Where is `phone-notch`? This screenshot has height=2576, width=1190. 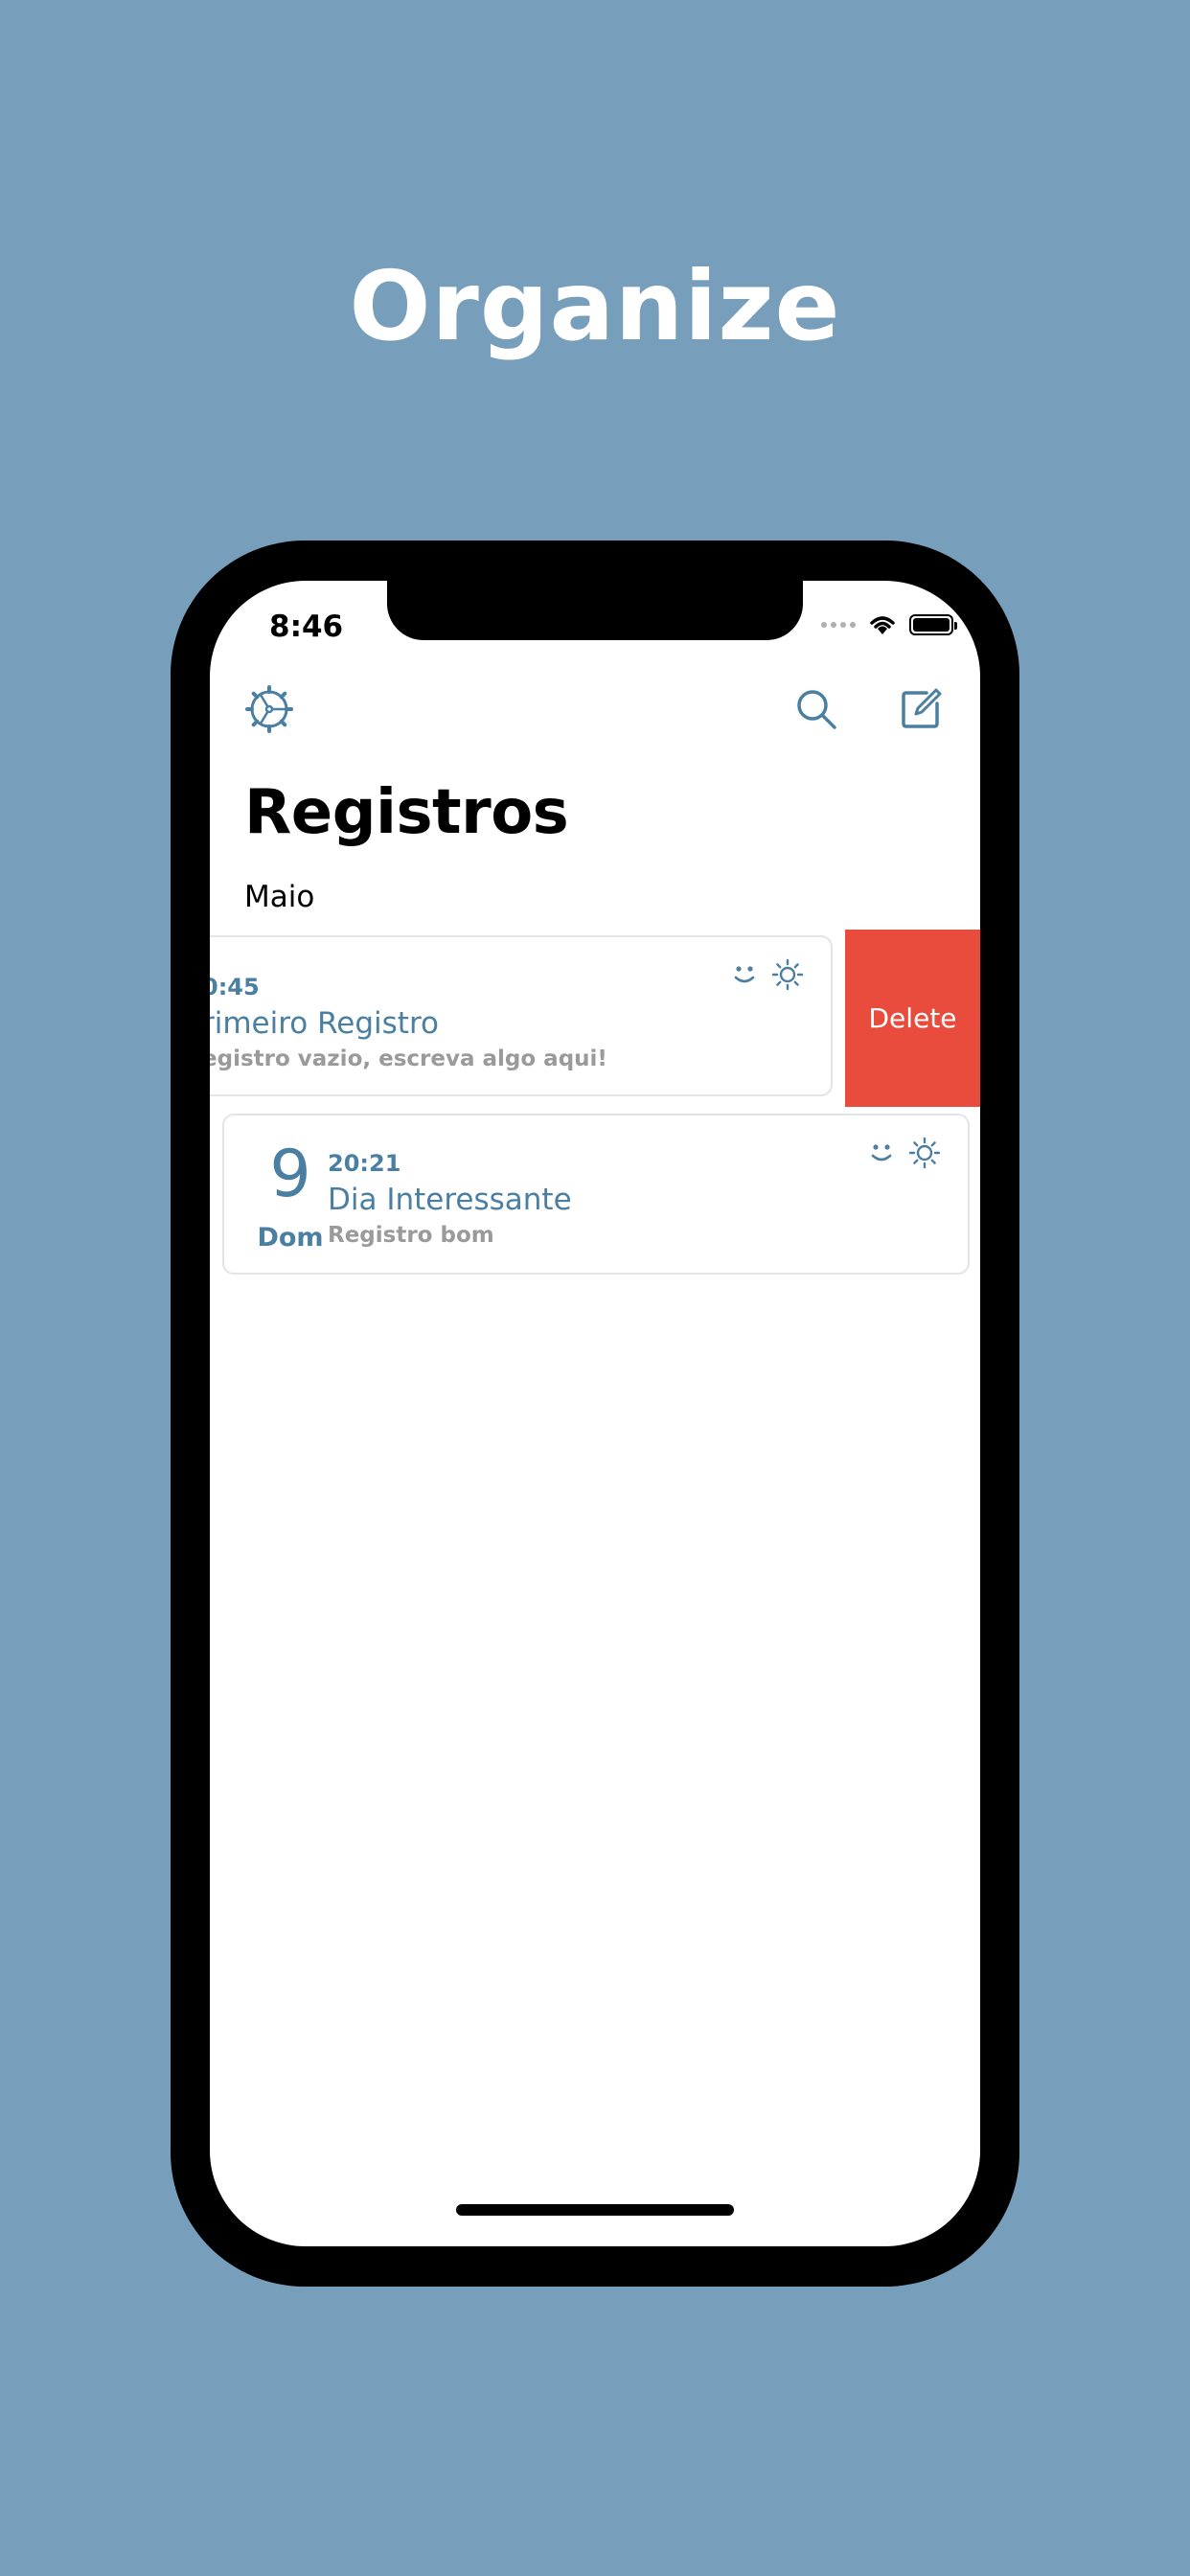
phone-notch is located at coordinates (595, 610).